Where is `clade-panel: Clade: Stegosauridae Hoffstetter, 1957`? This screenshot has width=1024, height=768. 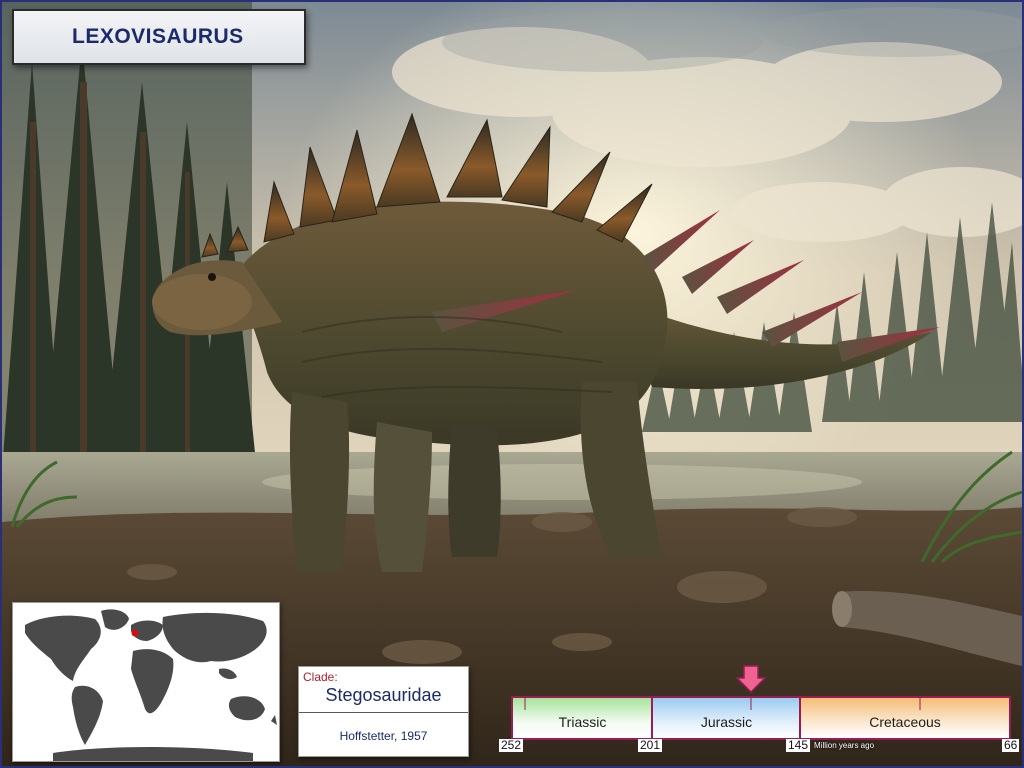
clade-panel: Clade: Stegosauridae Hoffstetter, 1957 is located at coordinates (383, 711).